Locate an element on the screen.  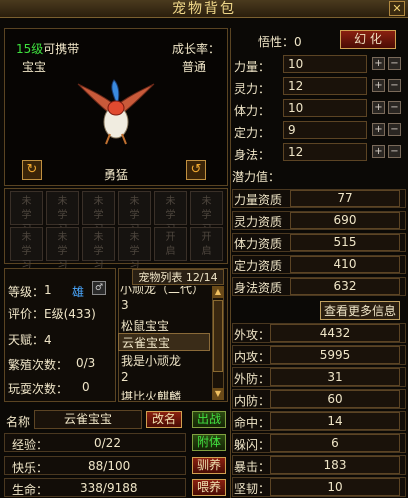
base-attr-value: 12 is located at coordinates (325, 152).